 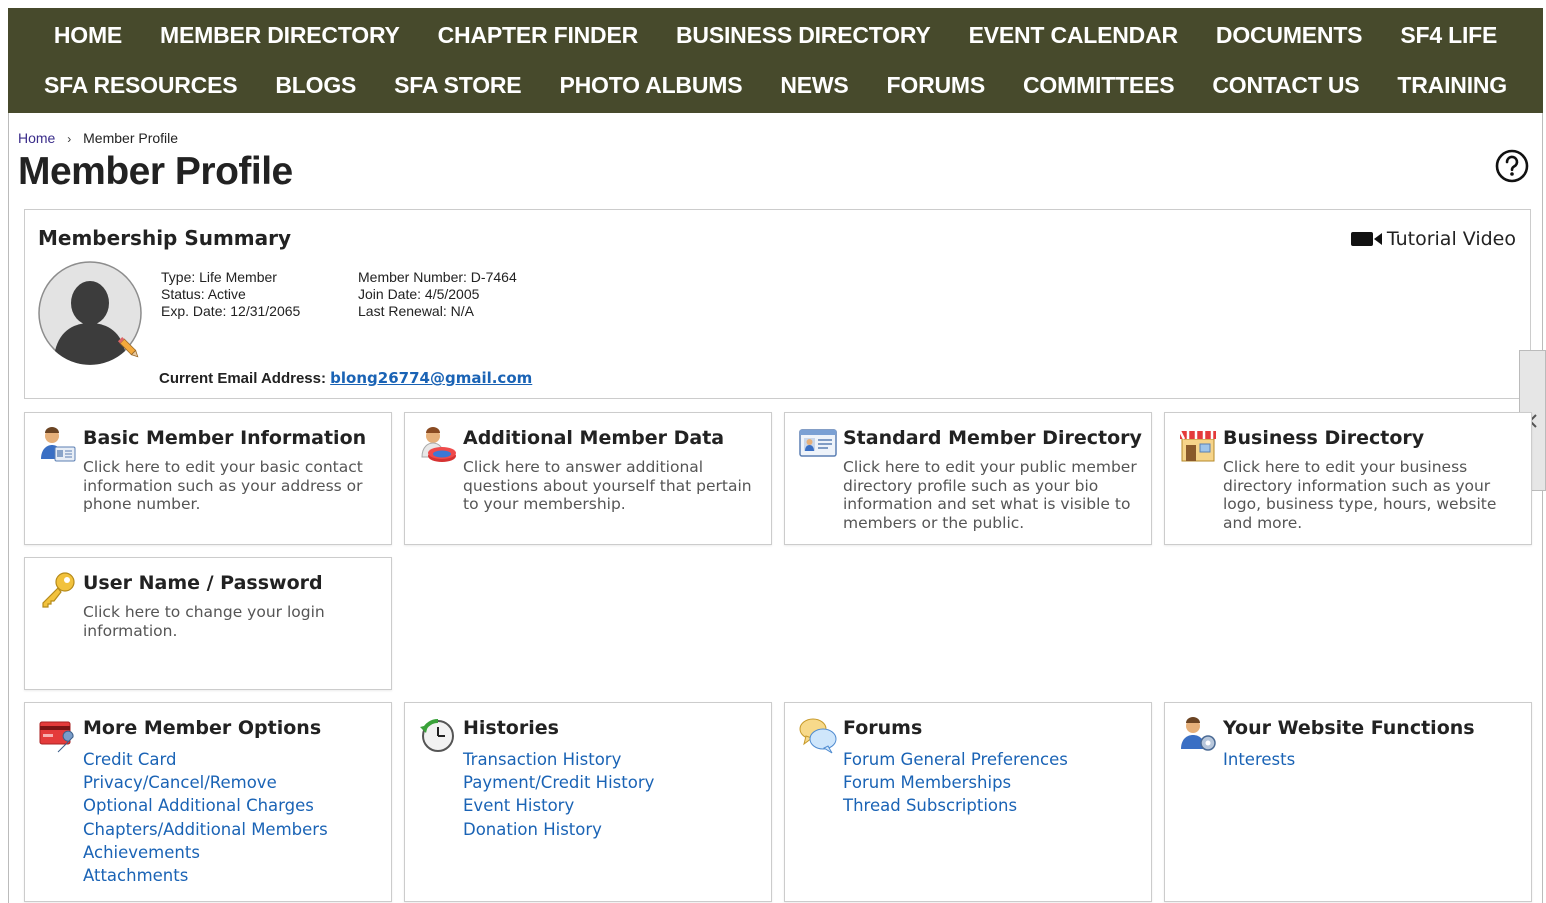 What do you see at coordinates (1197, 446) in the screenshot?
I see `storefront-icon` at bounding box center [1197, 446].